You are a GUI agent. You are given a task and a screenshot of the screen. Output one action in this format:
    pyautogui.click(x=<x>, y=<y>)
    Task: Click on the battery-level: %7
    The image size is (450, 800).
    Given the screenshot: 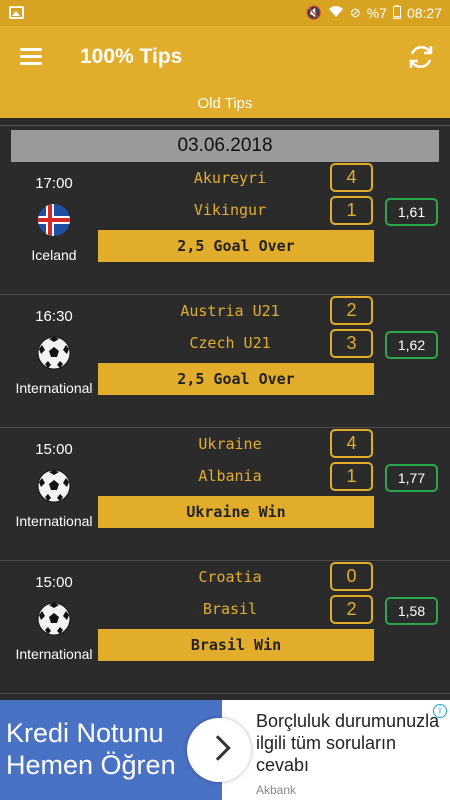 What is the action you would take?
    pyautogui.click(x=376, y=13)
    